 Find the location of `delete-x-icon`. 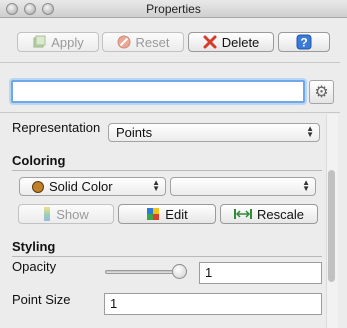

delete-x-icon is located at coordinates (210, 42).